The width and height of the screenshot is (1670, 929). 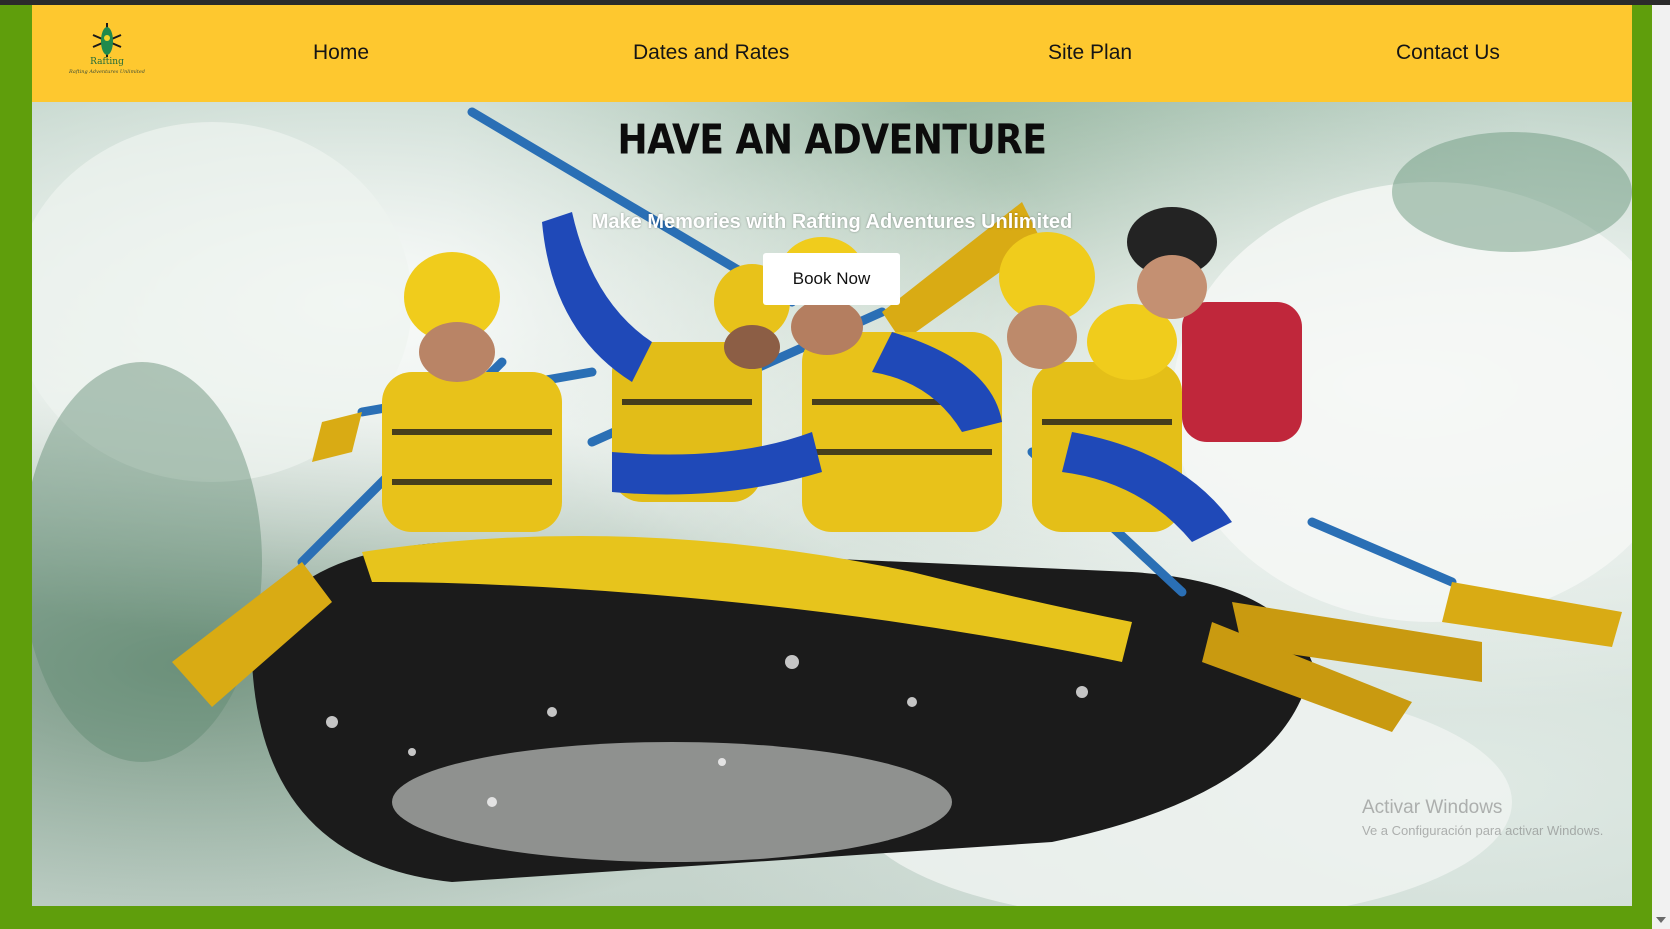 What do you see at coordinates (1661, 467) in the screenshot?
I see `vertical-scrollbar` at bounding box center [1661, 467].